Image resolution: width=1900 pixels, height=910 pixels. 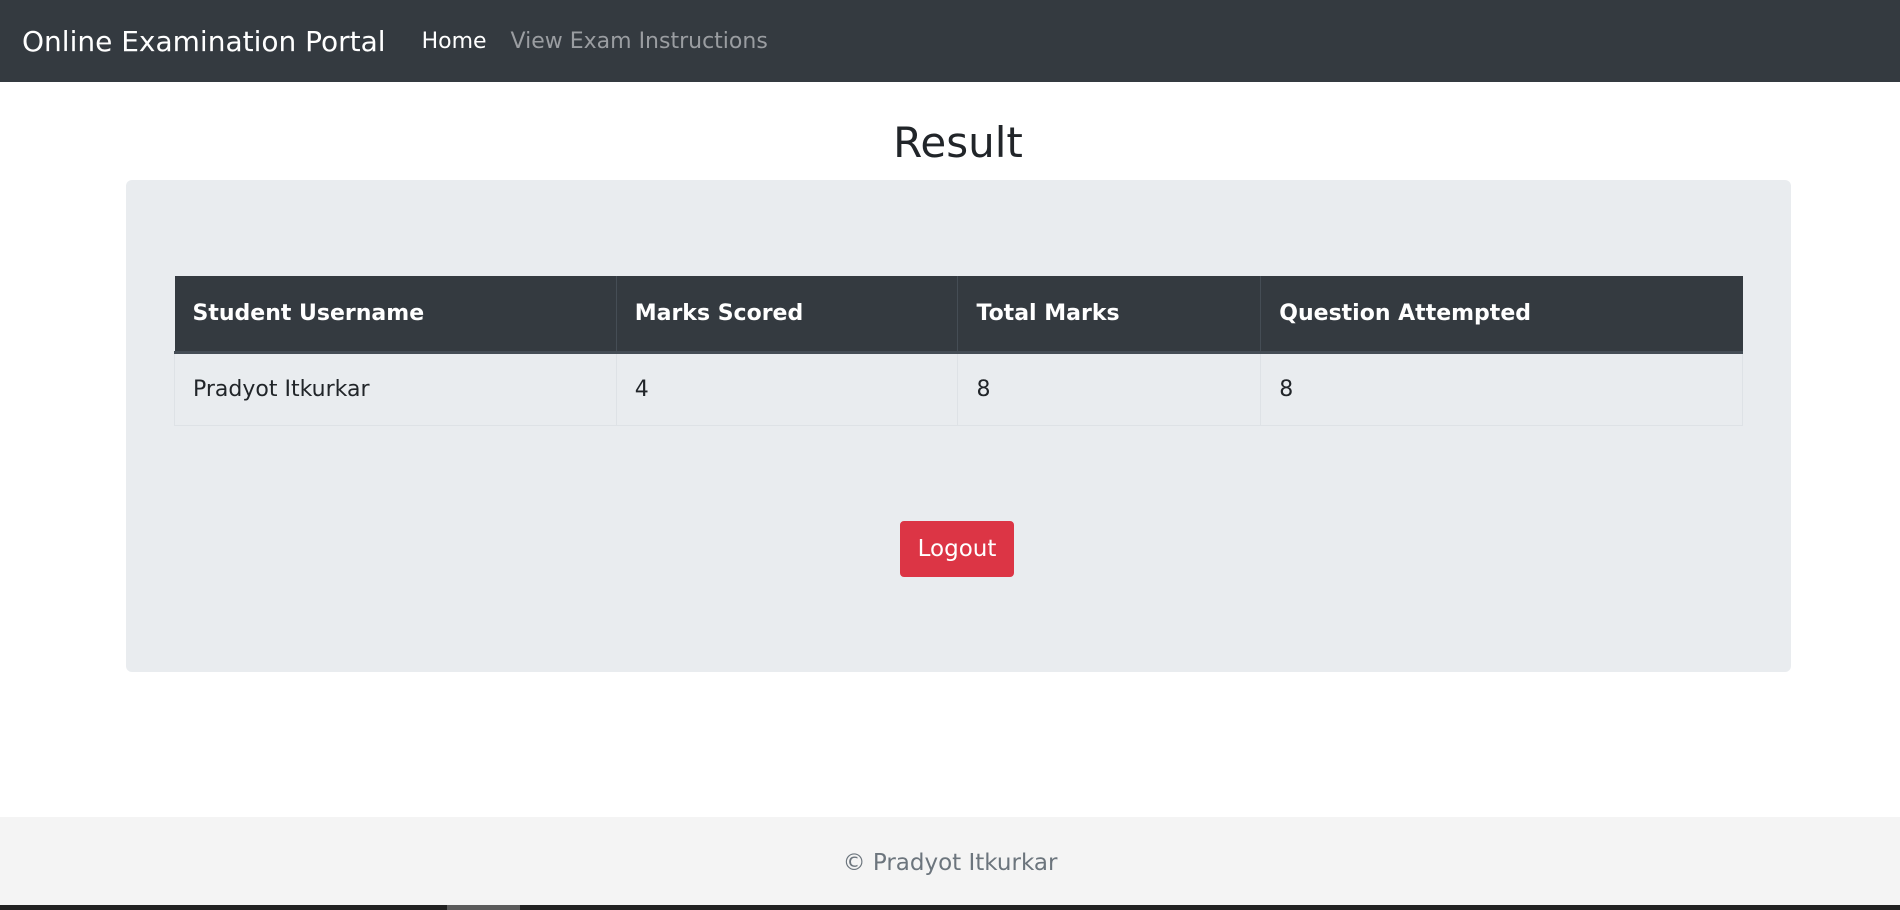 What do you see at coordinates (1501, 388) in the screenshot?
I see `cell-question-attempted: 8` at bounding box center [1501, 388].